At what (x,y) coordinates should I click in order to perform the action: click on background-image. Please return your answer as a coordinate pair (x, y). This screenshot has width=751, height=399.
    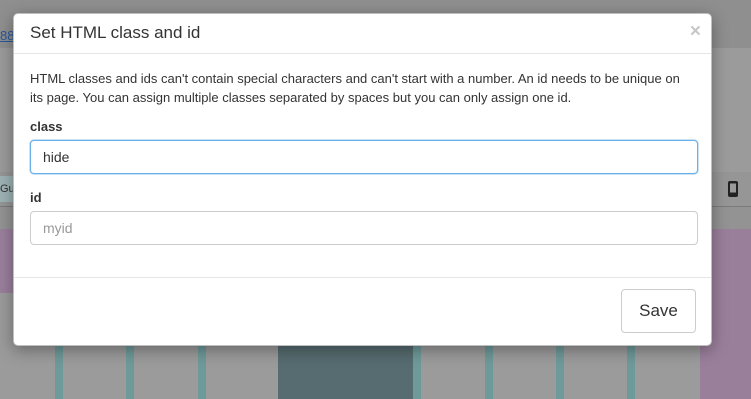
    Looking at the image, I should click on (348, 372).